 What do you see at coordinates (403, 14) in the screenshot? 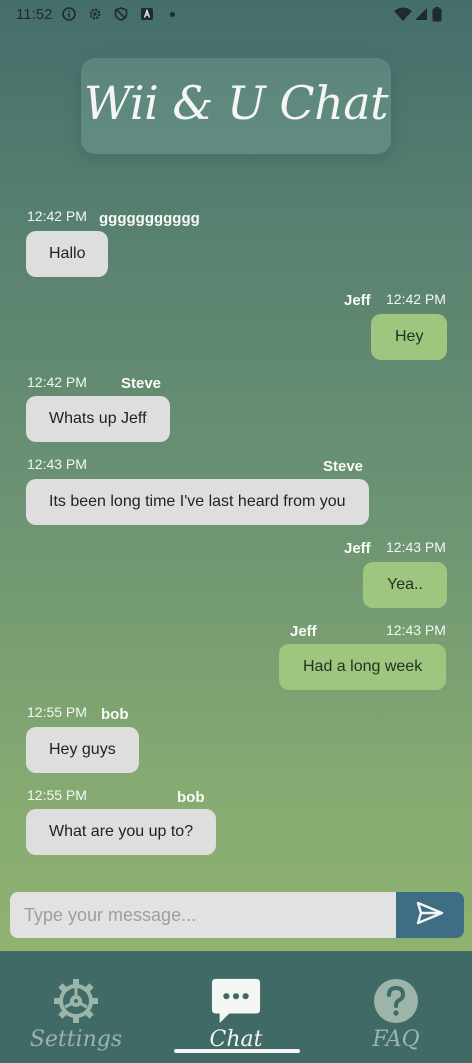
I see `wifi-icon` at bounding box center [403, 14].